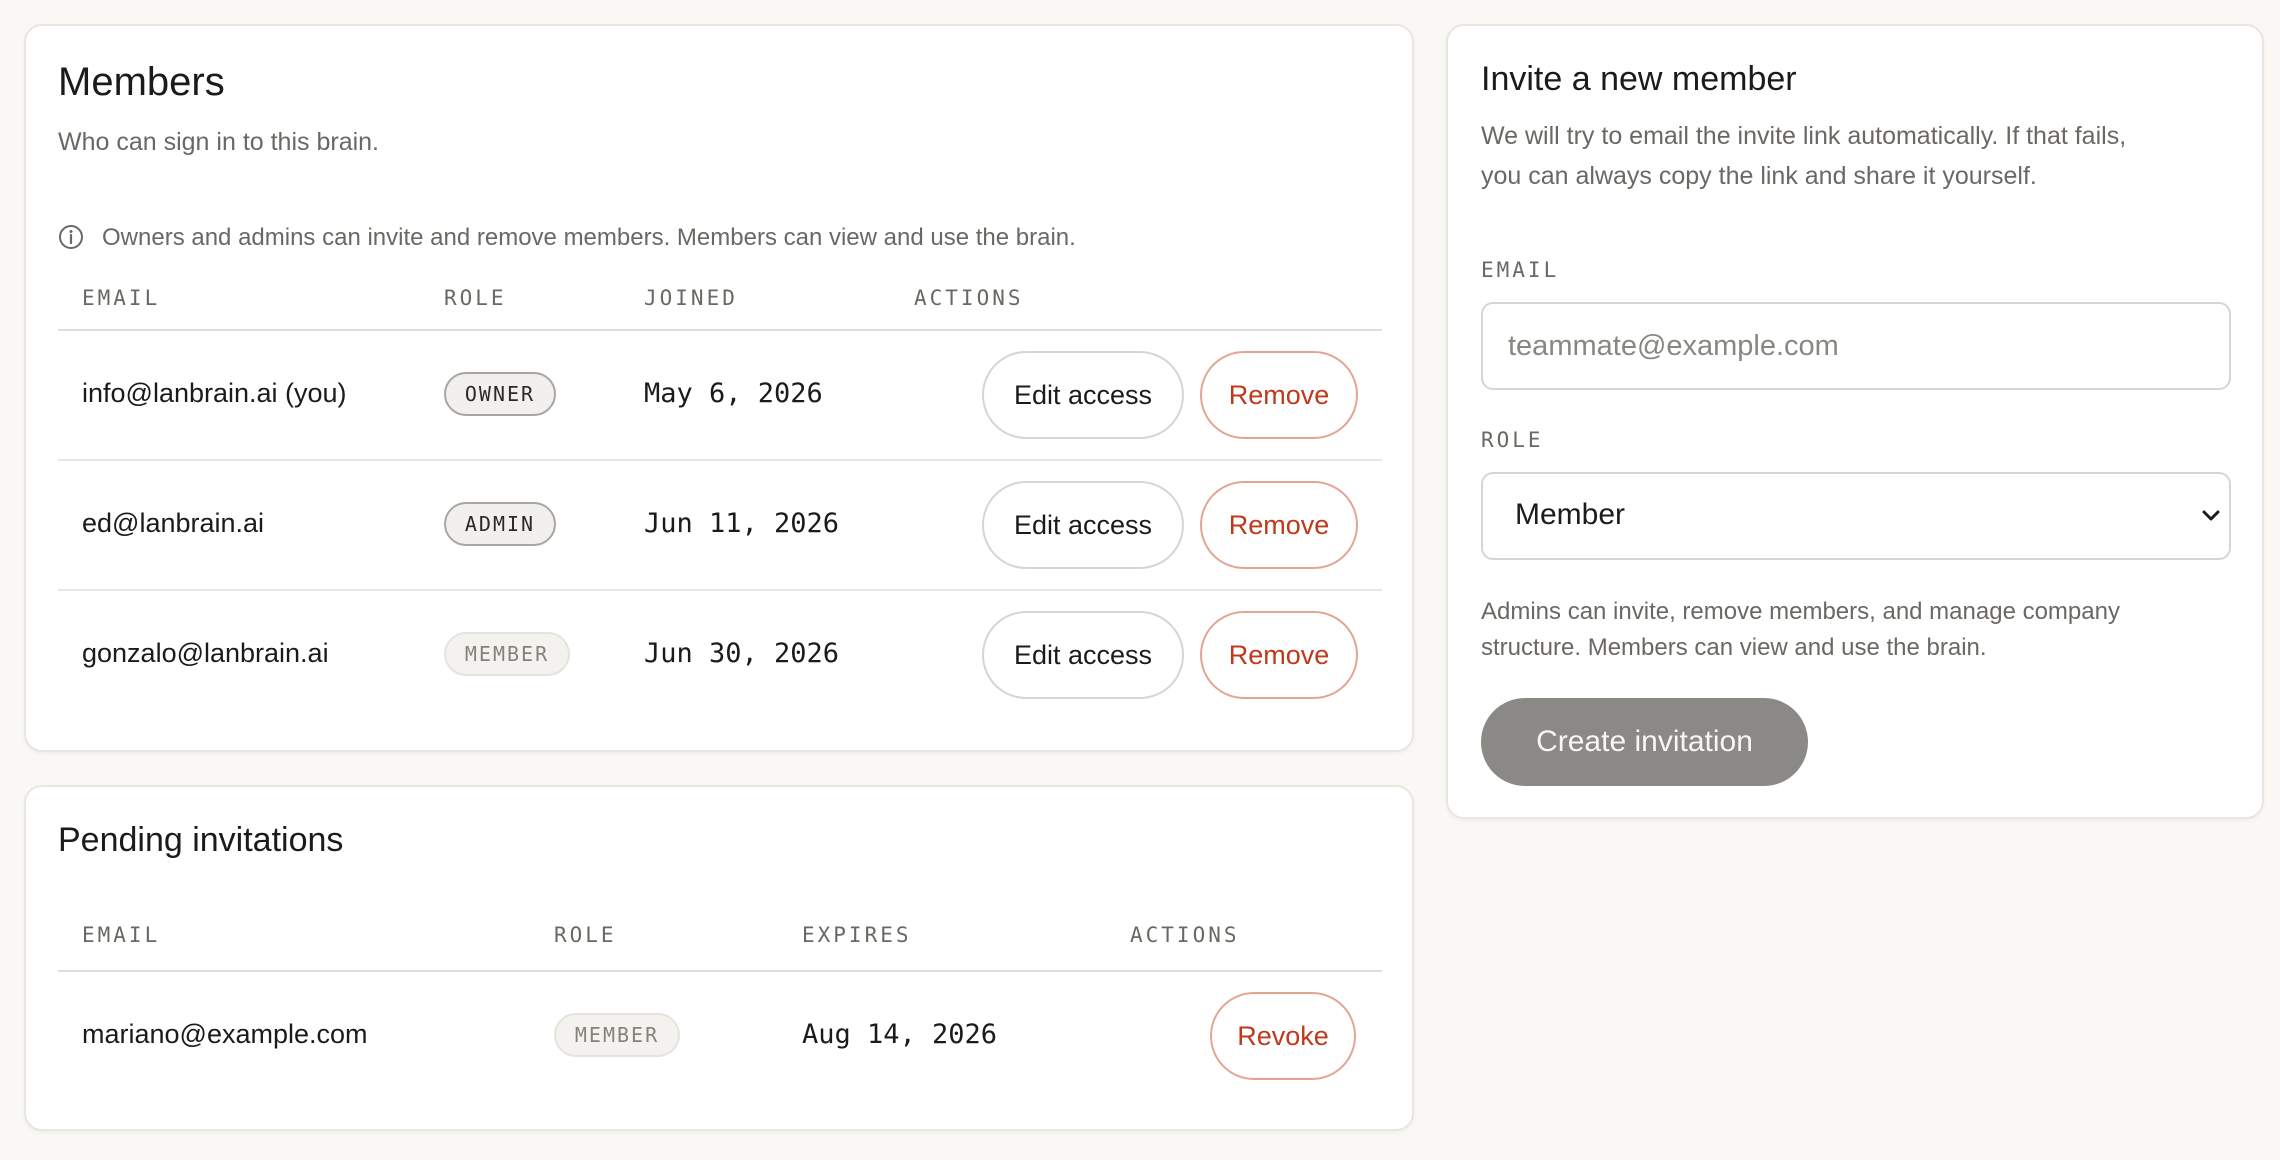  I want to click on member-email: info@lanbrain.ai (you), so click(214, 393).